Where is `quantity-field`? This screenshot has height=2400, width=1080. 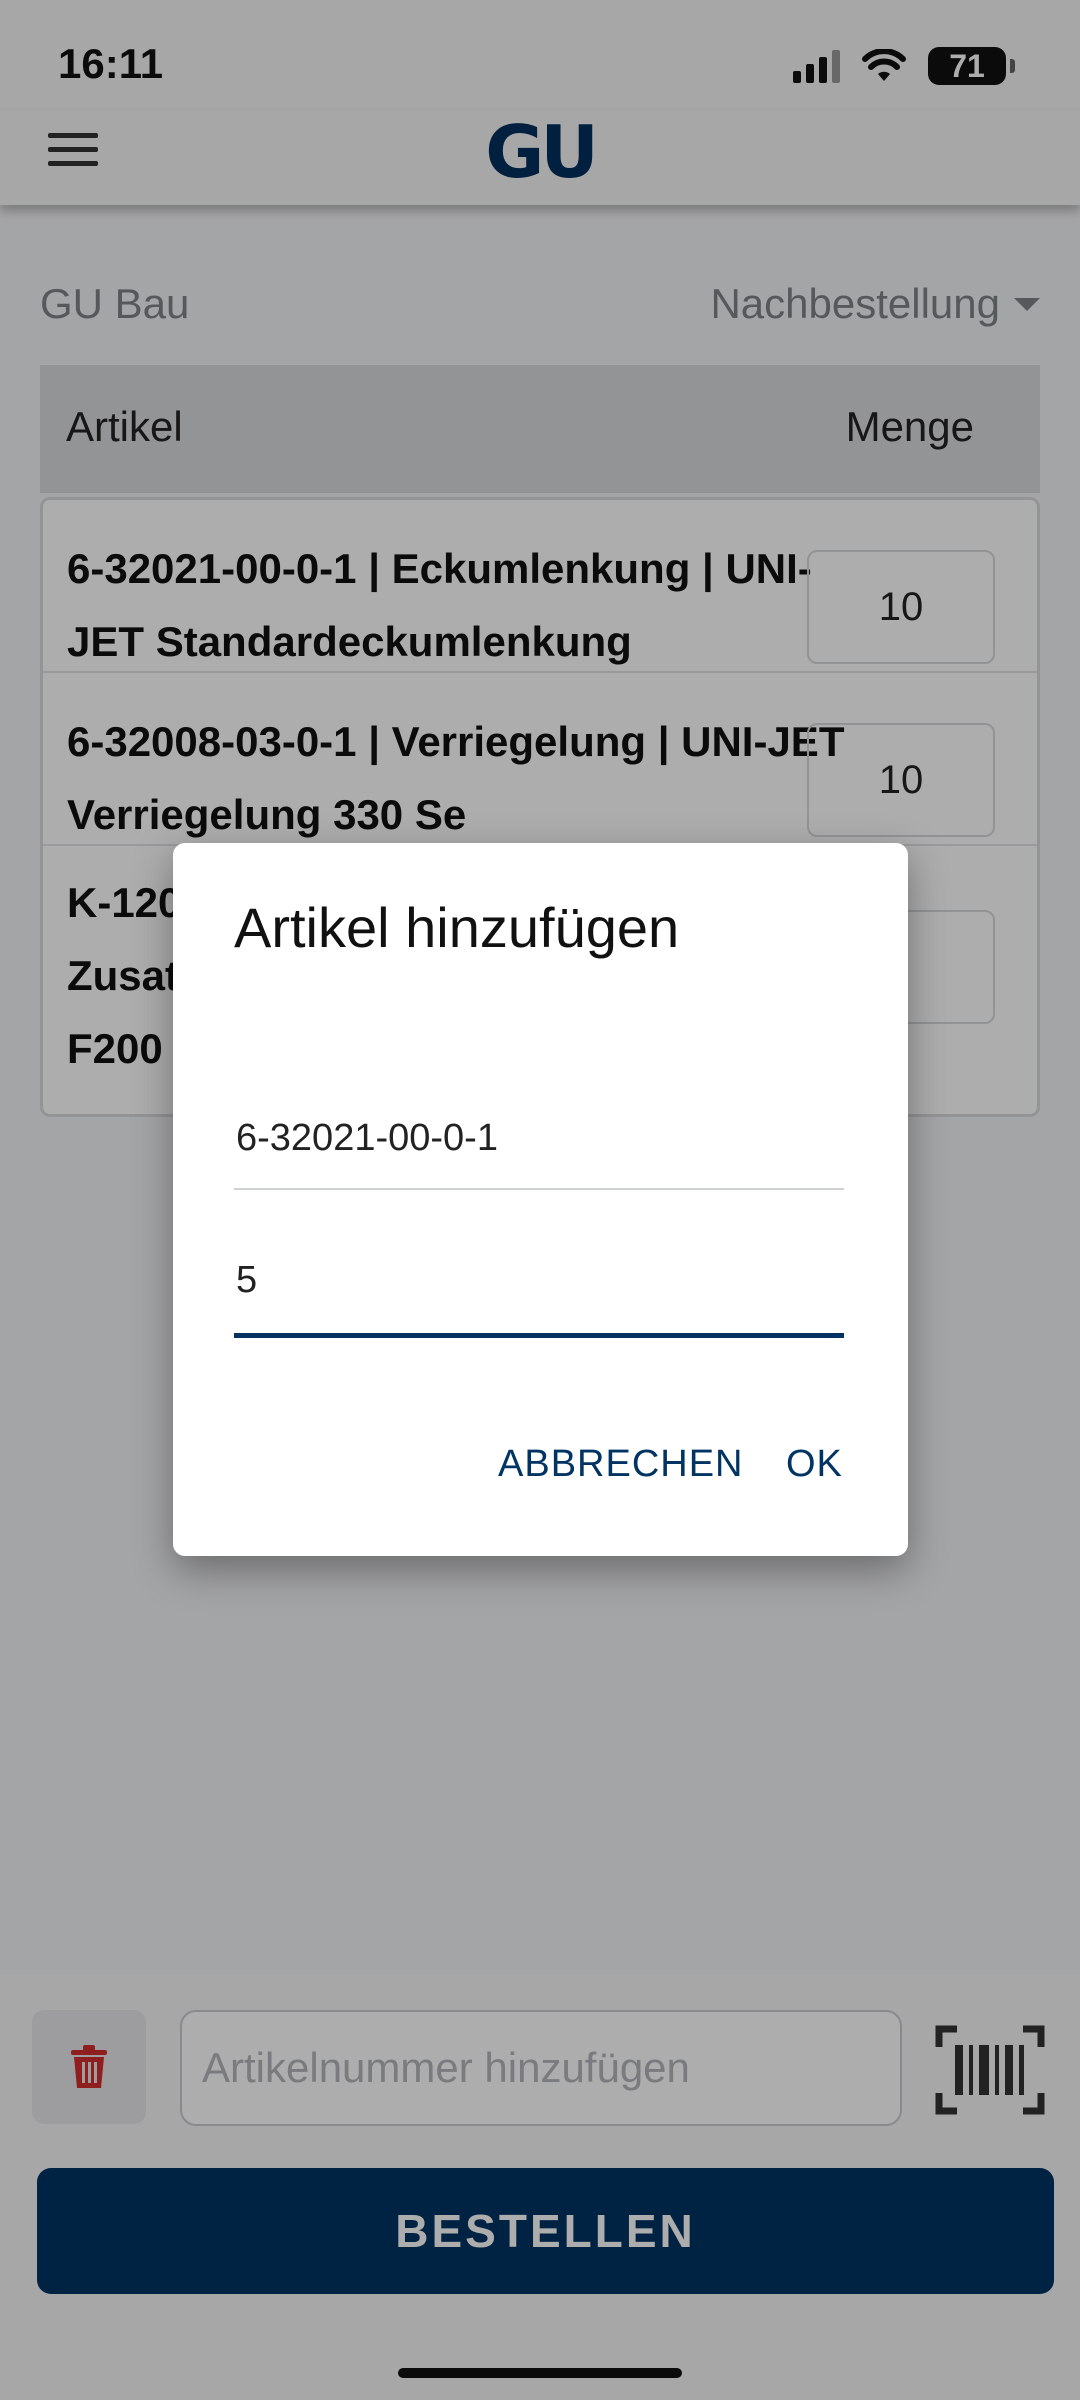
quantity-field is located at coordinates (539, 1283).